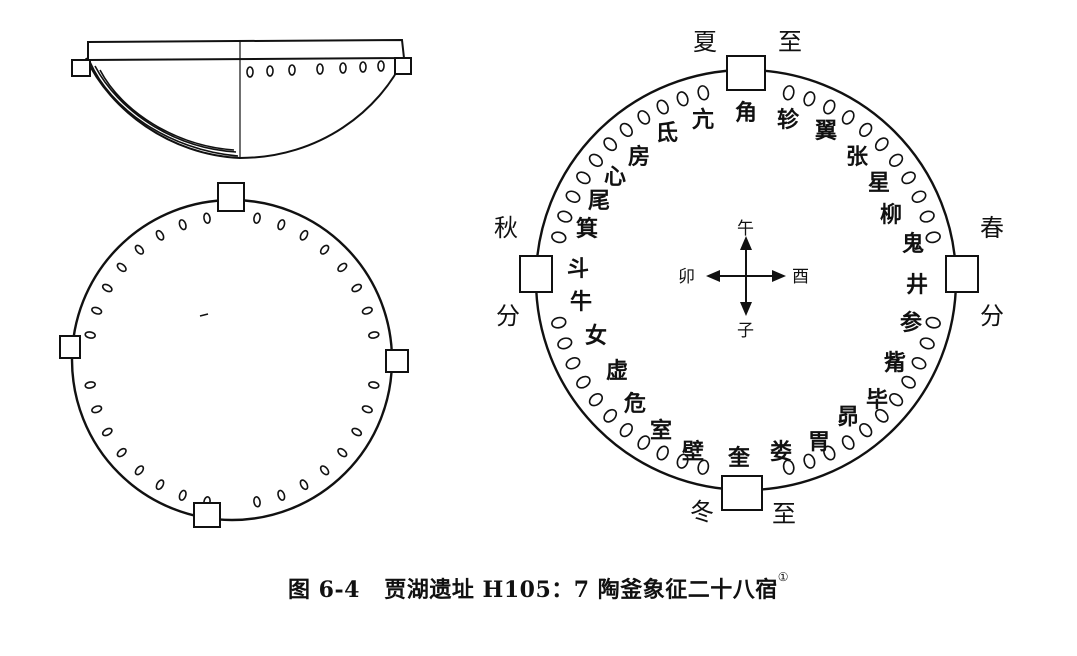 The image size is (1077, 656). Describe the element at coordinates (857, 157) in the screenshot. I see `mansion-label: 张` at that location.